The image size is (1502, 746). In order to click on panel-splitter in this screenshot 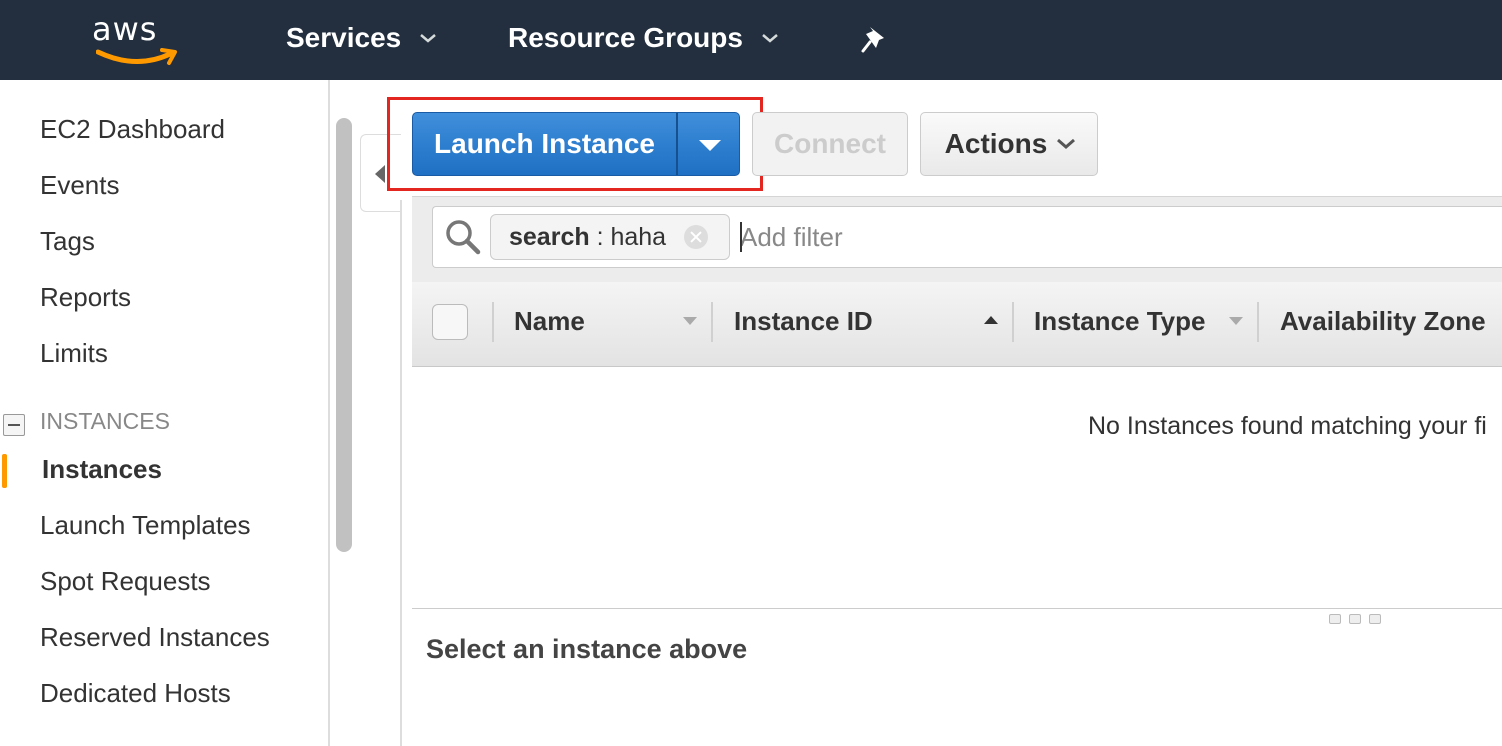, I will do `click(957, 608)`.